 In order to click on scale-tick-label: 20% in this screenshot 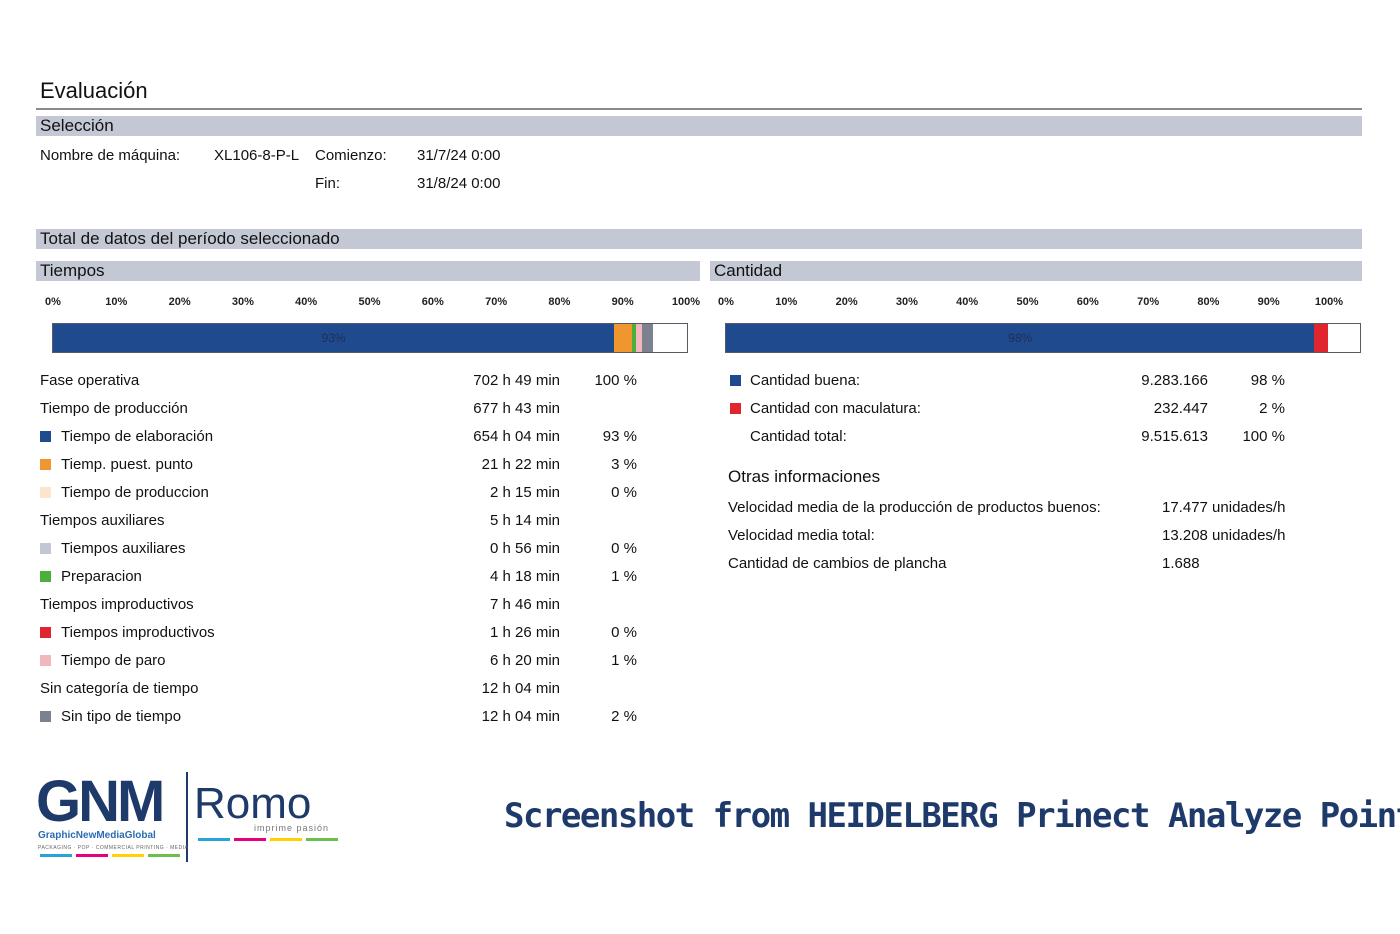, I will do `click(846, 302)`.